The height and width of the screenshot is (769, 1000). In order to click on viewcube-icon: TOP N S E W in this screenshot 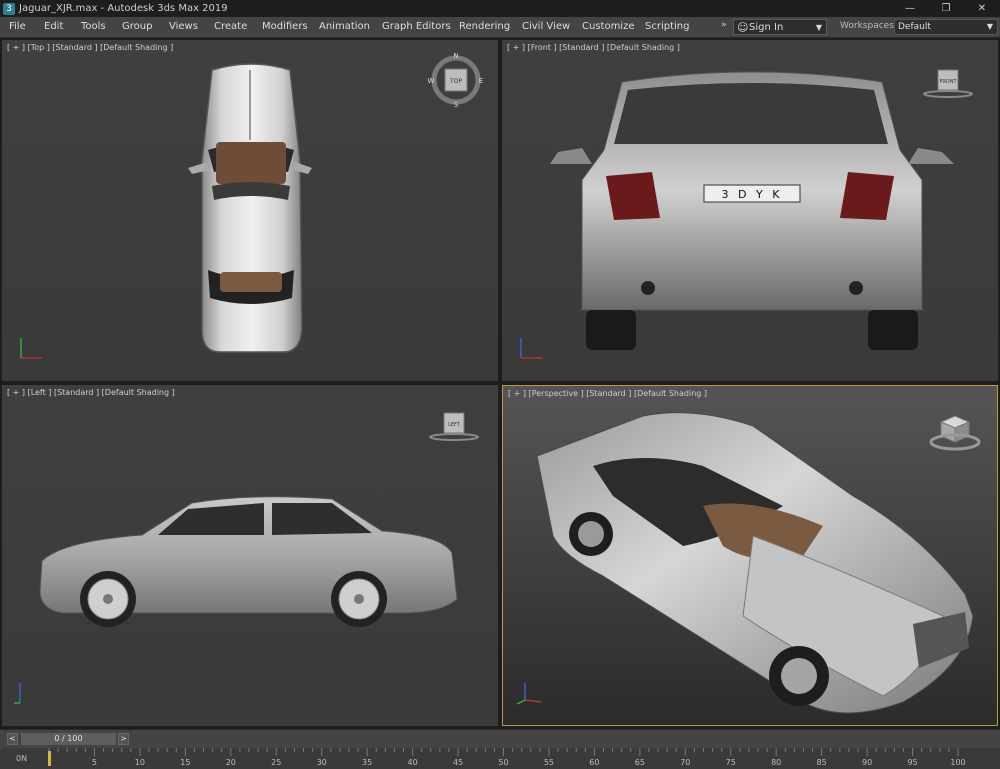, I will do `click(456, 80)`.